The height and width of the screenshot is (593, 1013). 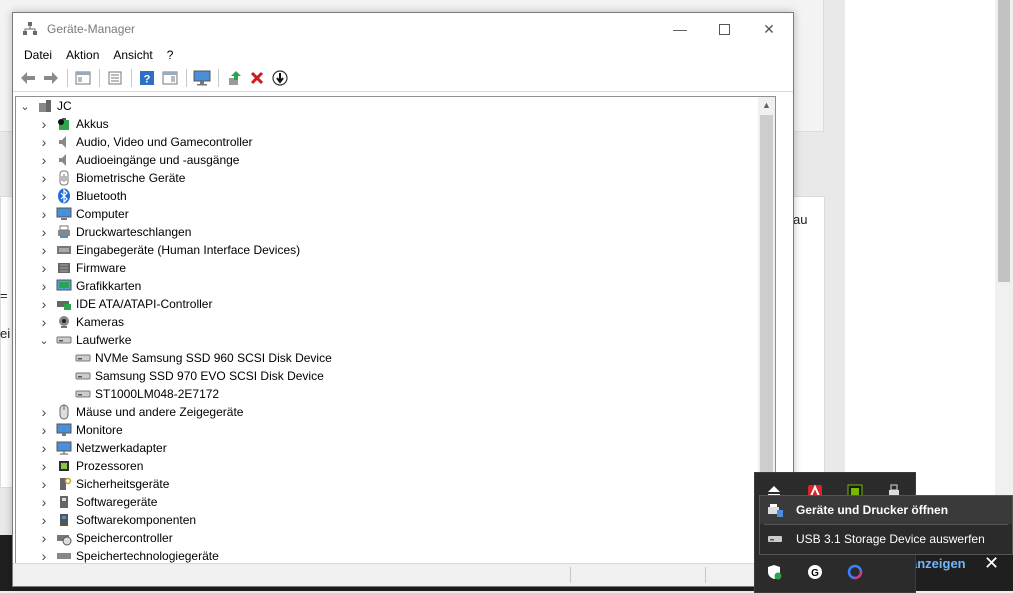 What do you see at coordinates (234, 78) in the screenshot?
I see `update-driver-icon` at bounding box center [234, 78].